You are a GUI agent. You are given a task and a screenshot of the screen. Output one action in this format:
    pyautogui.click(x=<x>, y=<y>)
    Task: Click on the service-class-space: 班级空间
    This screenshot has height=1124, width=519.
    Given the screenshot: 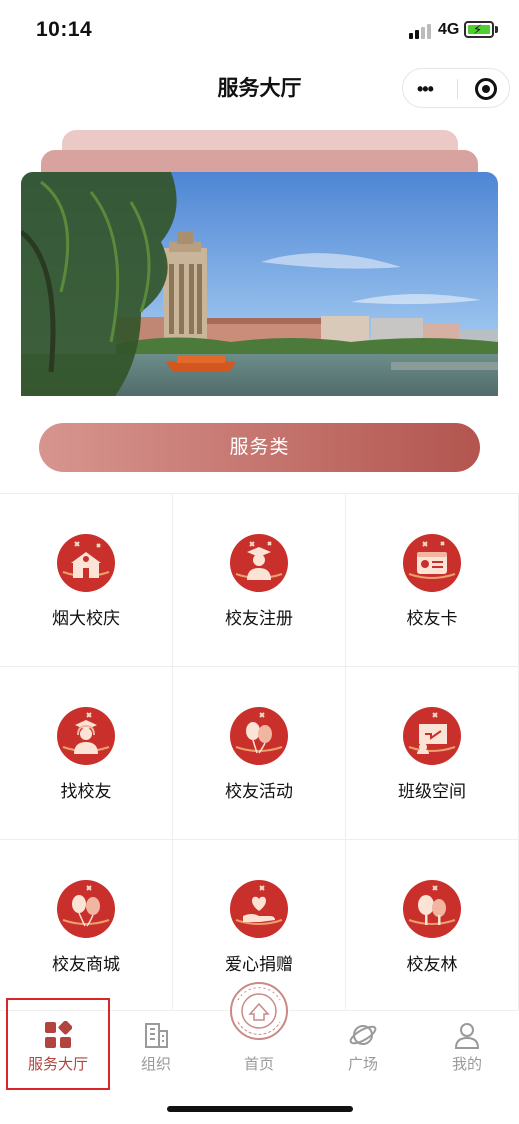 What is the action you would take?
    pyautogui.click(x=432, y=753)
    